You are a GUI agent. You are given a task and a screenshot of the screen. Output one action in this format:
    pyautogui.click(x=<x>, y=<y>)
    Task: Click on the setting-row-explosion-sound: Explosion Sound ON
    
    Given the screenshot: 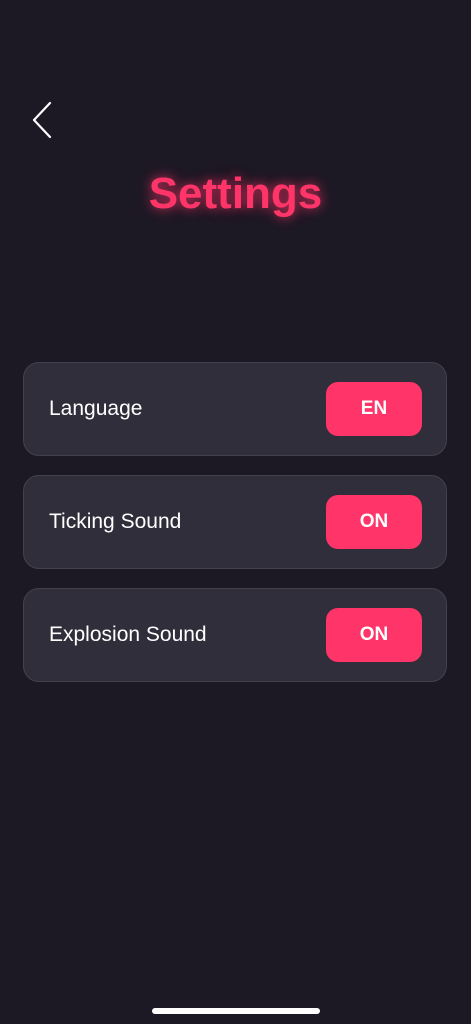 What is the action you would take?
    pyautogui.click(x=235, y=635)
    